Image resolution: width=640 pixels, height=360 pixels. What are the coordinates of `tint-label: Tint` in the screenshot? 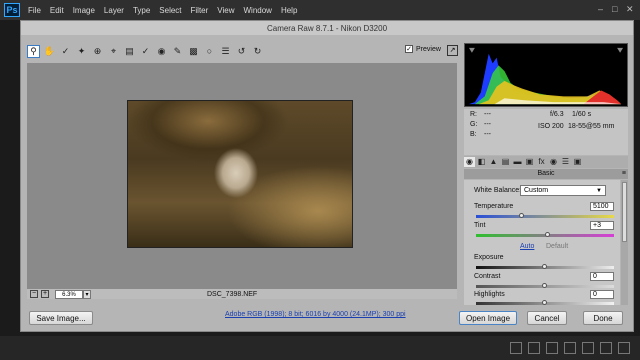 It's located at (480, 225).